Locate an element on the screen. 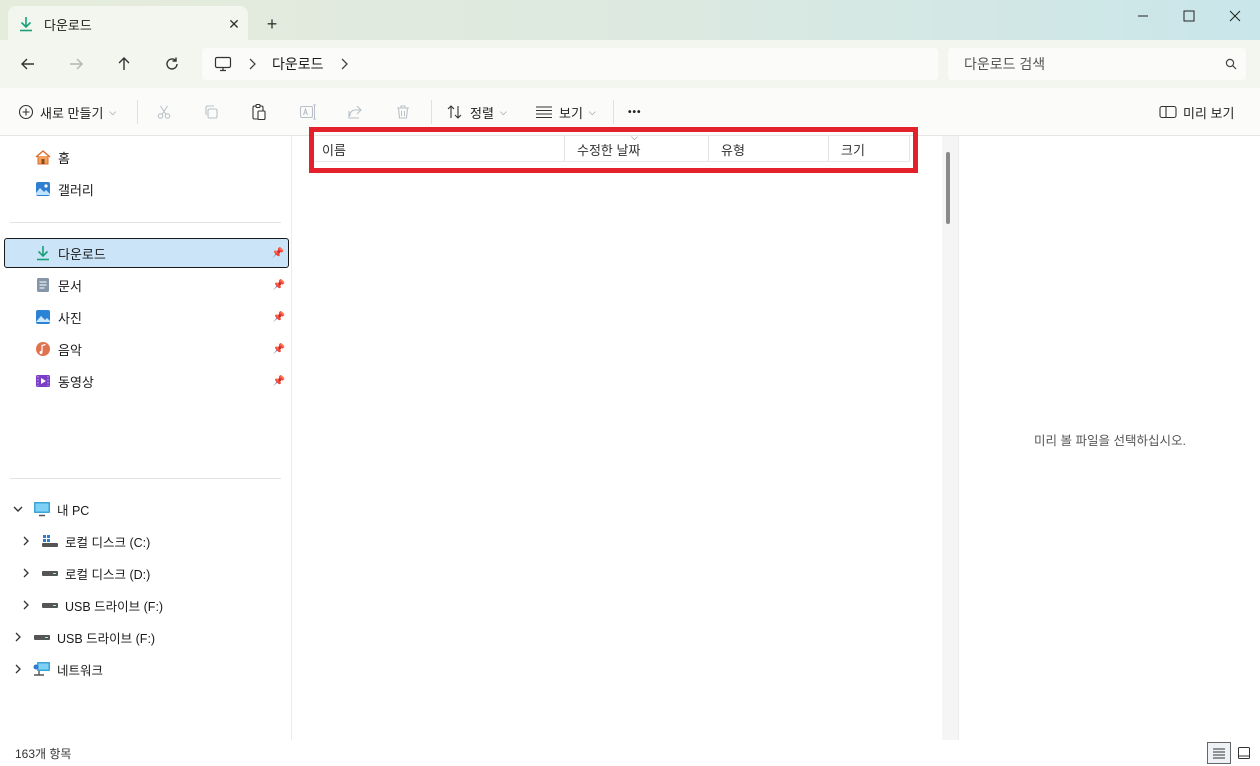  sidebar-item-label: 음악 is located at coordinates (70, 350).